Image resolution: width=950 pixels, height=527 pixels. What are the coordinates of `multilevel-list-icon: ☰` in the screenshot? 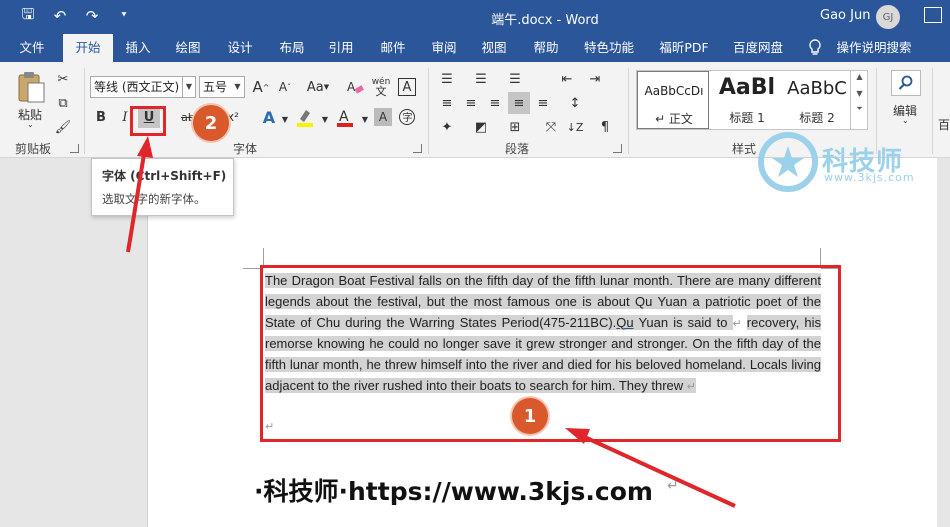 It's located at (515, 79).